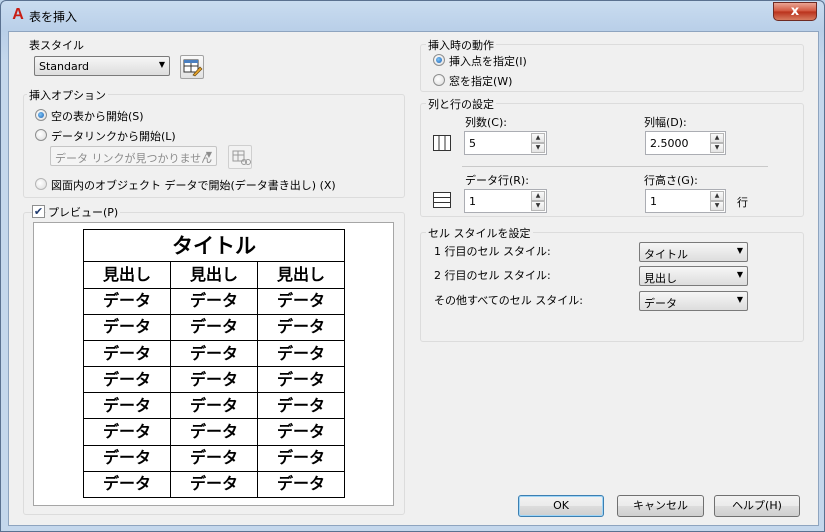  What do you see at coordinates (671, 180) in the screenshot?
I see `row-height-label: 行高さ(G):` at bounding box center [671, 180].